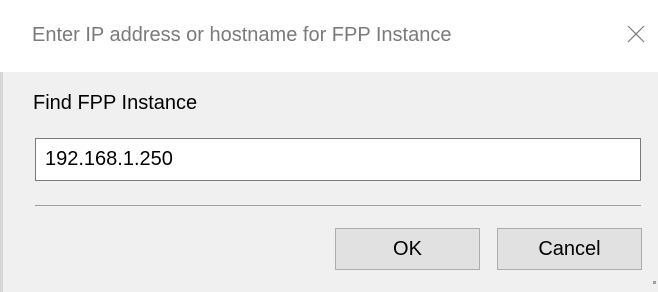 The height and width of the screenshot is (292, 658). I want to click on find-fpp-instance-label: Find FPP Instance, so click(115, 103).